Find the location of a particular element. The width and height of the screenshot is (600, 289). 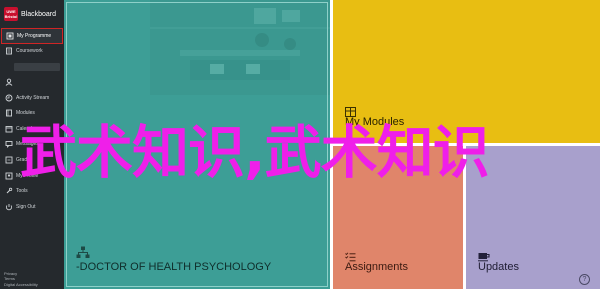

sidebar-item-label: Coursework is located at coordinates (29, 51).